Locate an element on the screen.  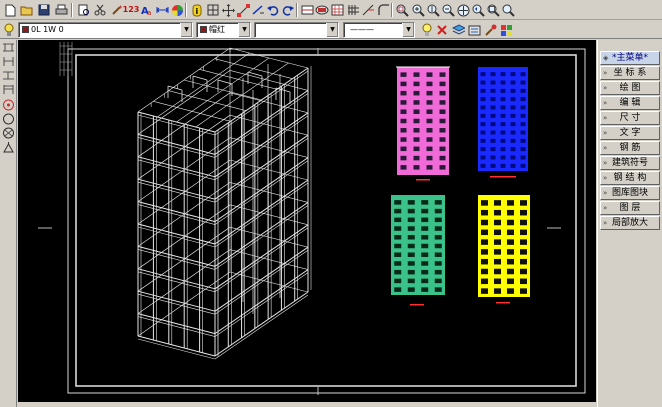
dim-h-icon is located at coordinates (8, 76).